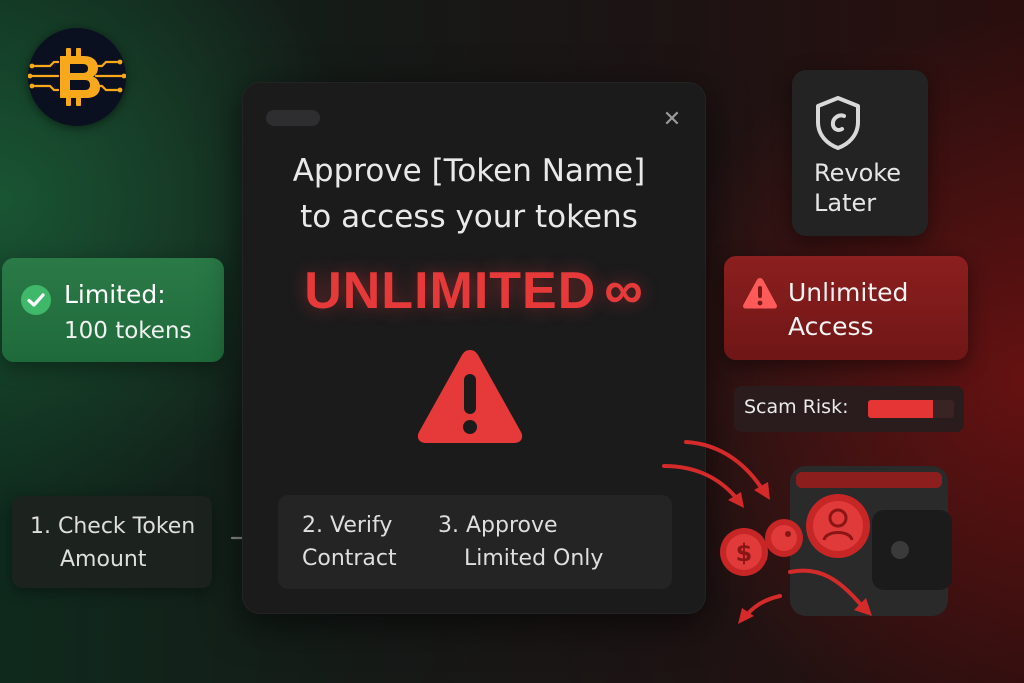 This screenshot has width=1024, height=683. What do you see at coordinates (293, 118) in the screenshot?
I see `dialog-handle` at bounding box center [293, 118].